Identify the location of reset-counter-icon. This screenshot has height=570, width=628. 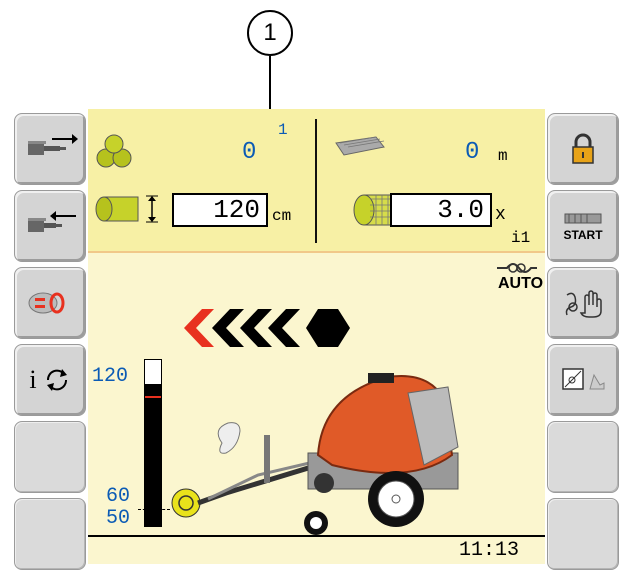
(46, 303).